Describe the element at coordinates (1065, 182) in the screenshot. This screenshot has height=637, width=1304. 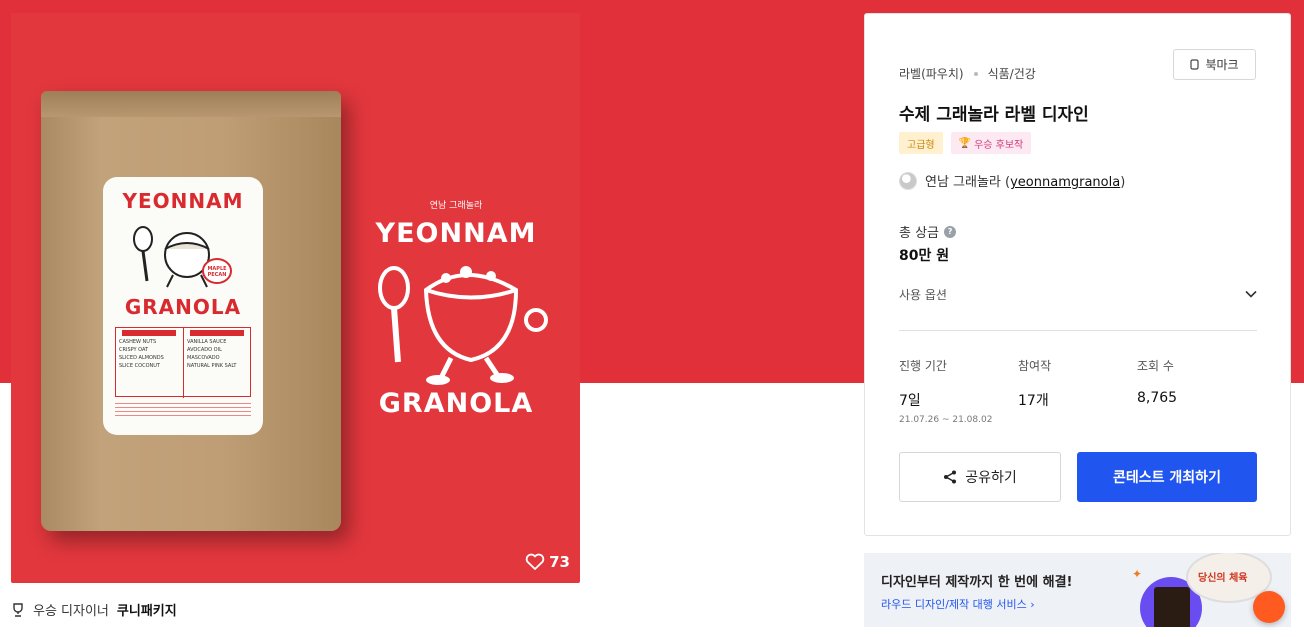
I see `host-id-link: yeonnamgranola` at that location.